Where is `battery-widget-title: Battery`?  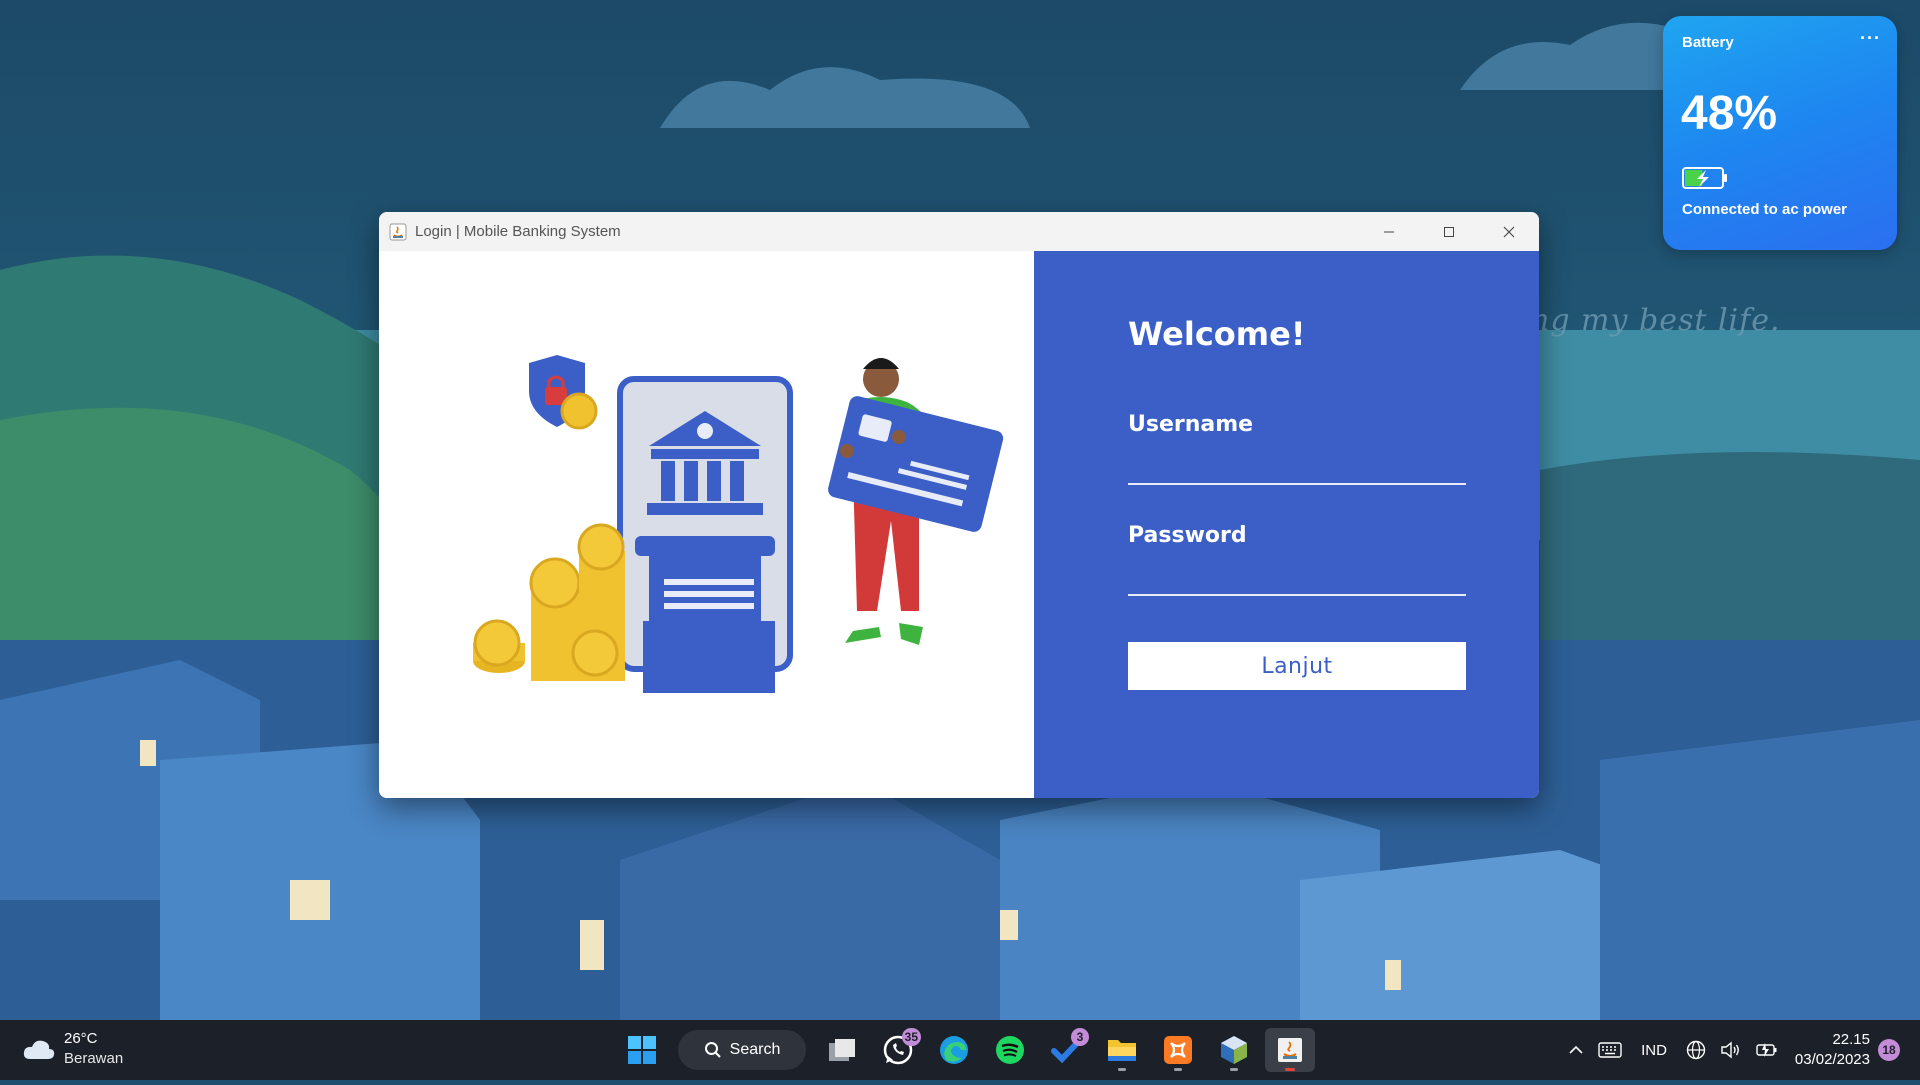
battery-widget-title: Battery is located at coordinates (1708, 42).